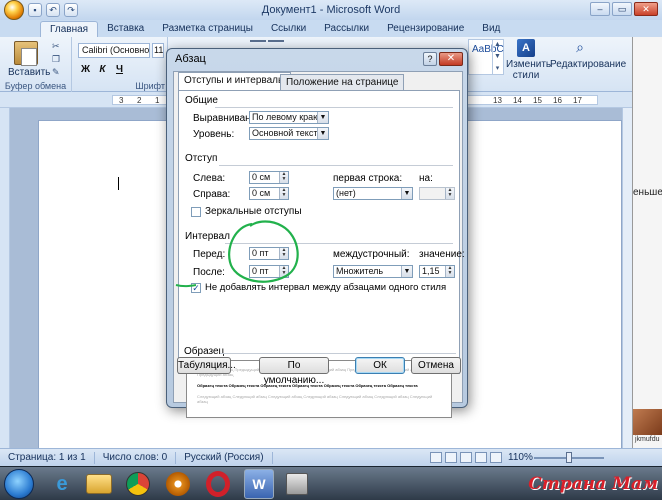 This screenshot has height=500, width=662. I want to click on dialog-title: Абзац, so click(190, 59).